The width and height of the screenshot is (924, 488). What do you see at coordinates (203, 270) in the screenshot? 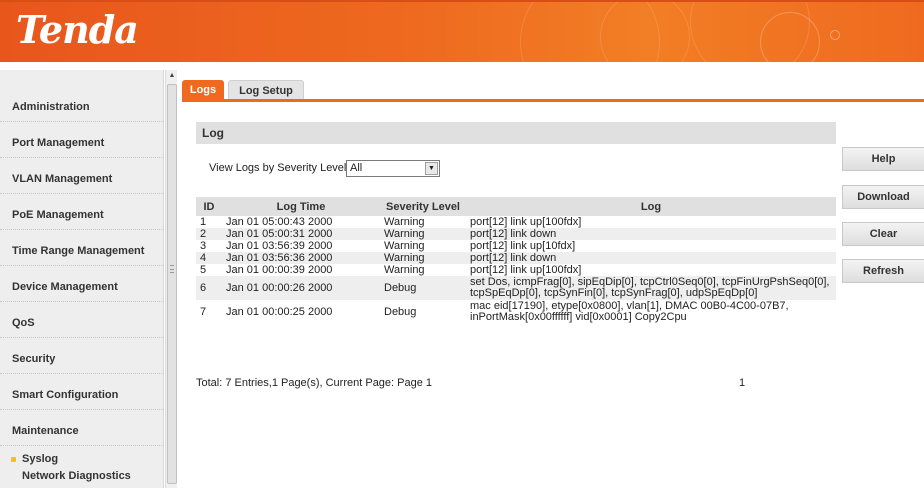
I see `cell-id: 5` at bounding box center [203, 270].